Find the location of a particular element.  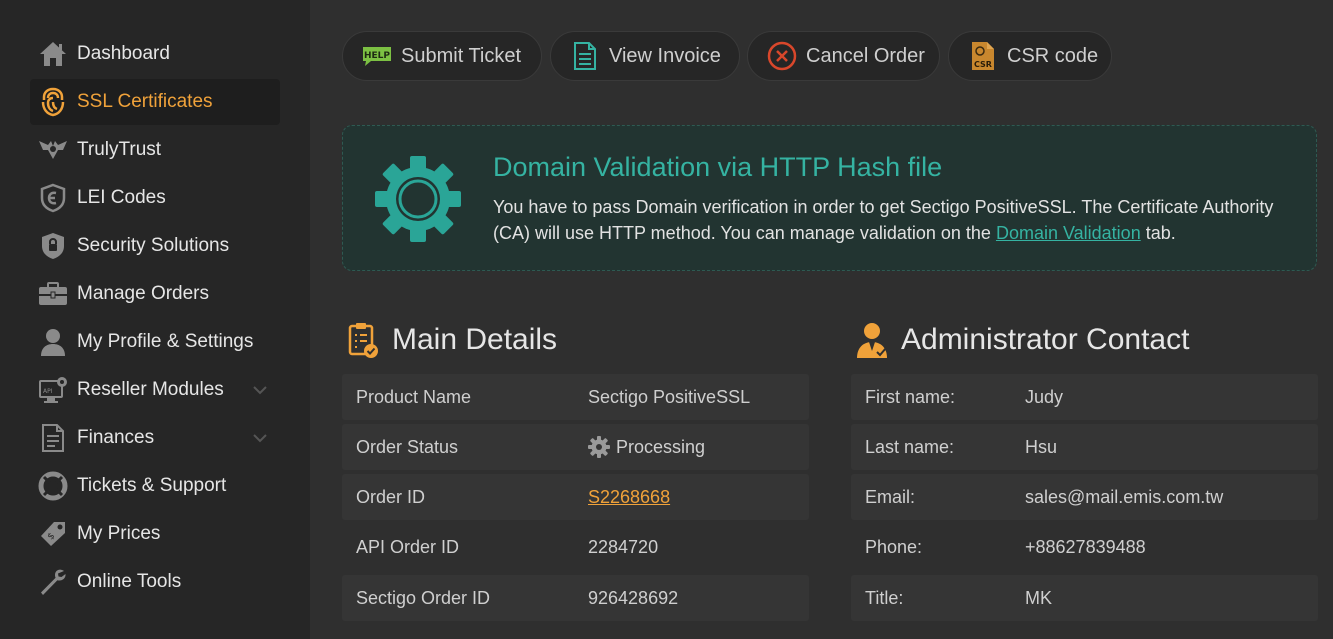

sidebar-item-tickets-support: Tickets & Support is located at coordinates (155, 486).